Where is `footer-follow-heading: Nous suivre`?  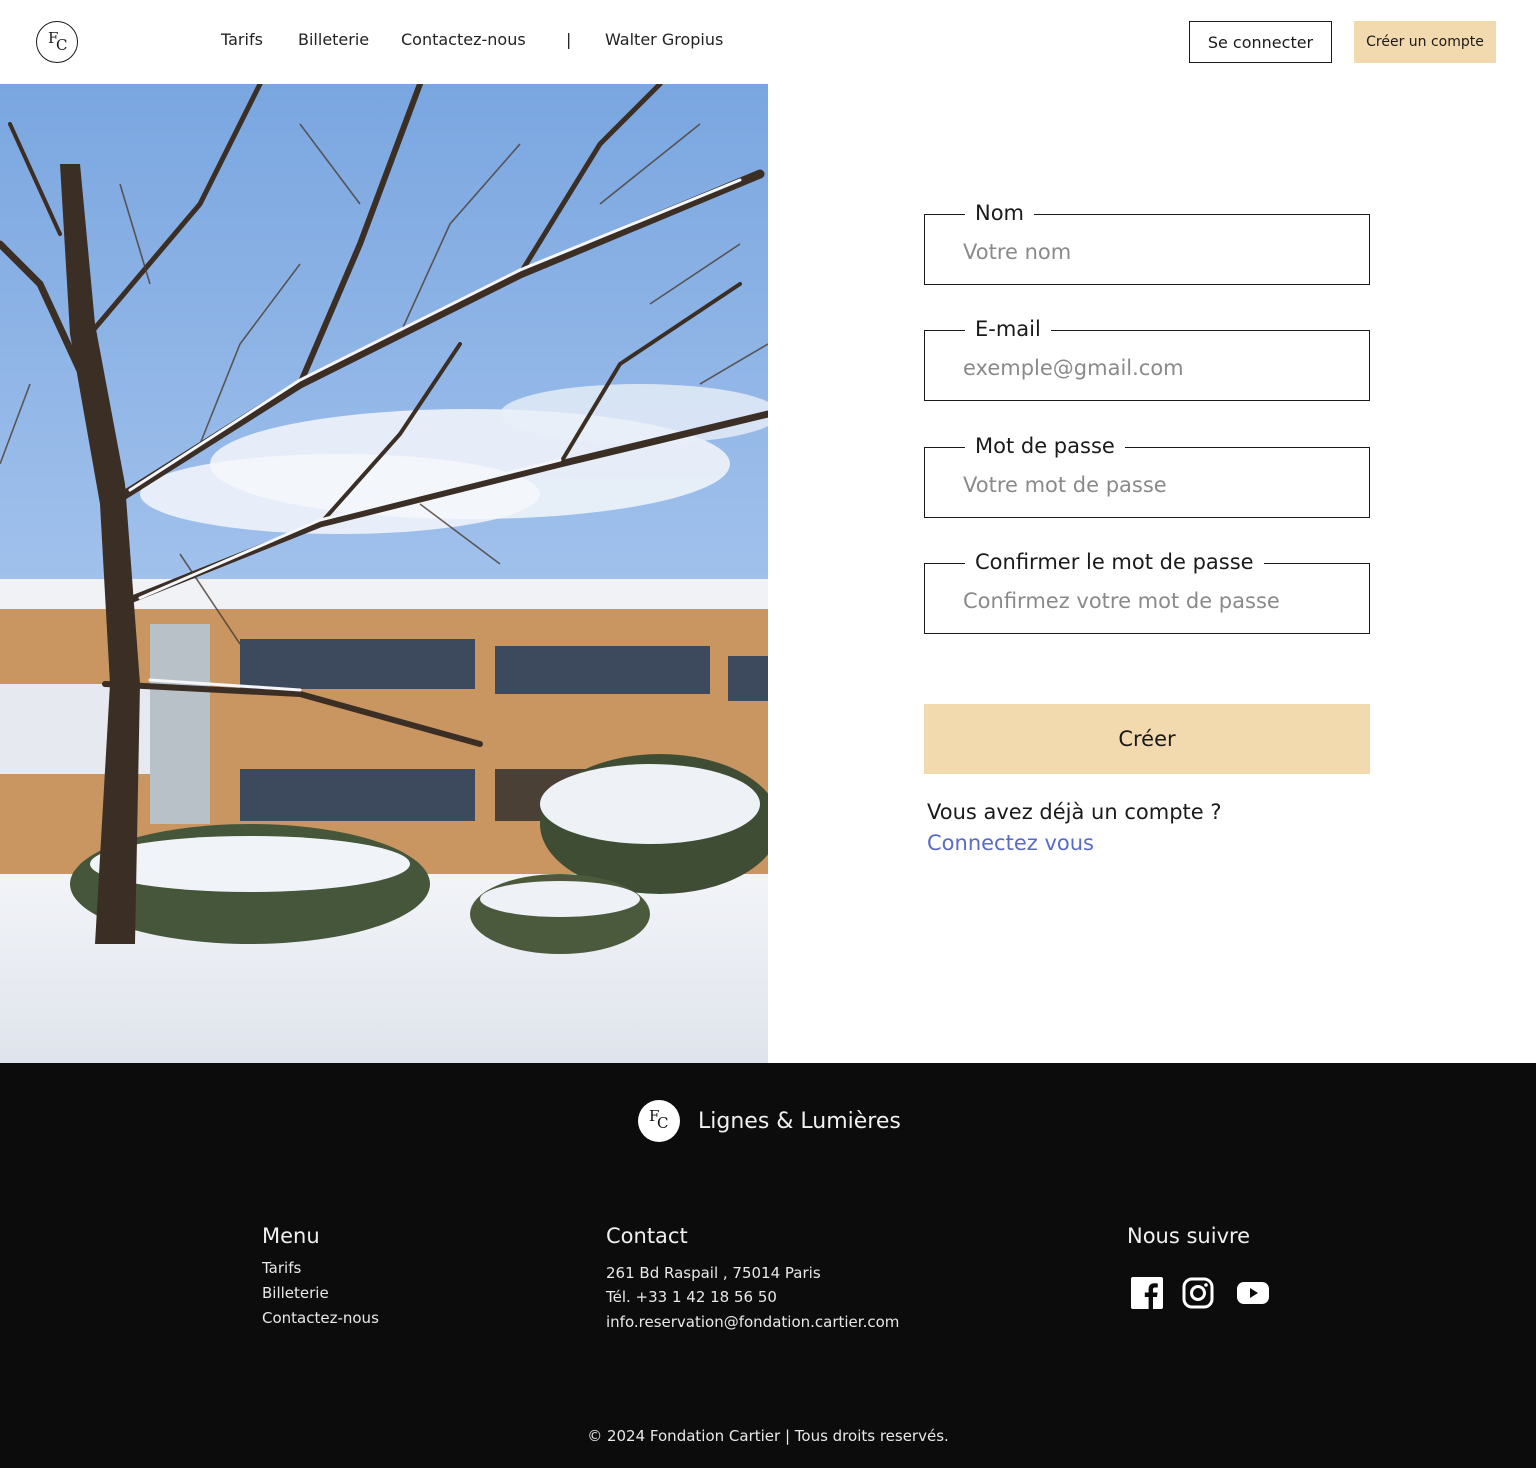 footer-follow-heading: Nous suivre is located at coordinates (1189, 1236).